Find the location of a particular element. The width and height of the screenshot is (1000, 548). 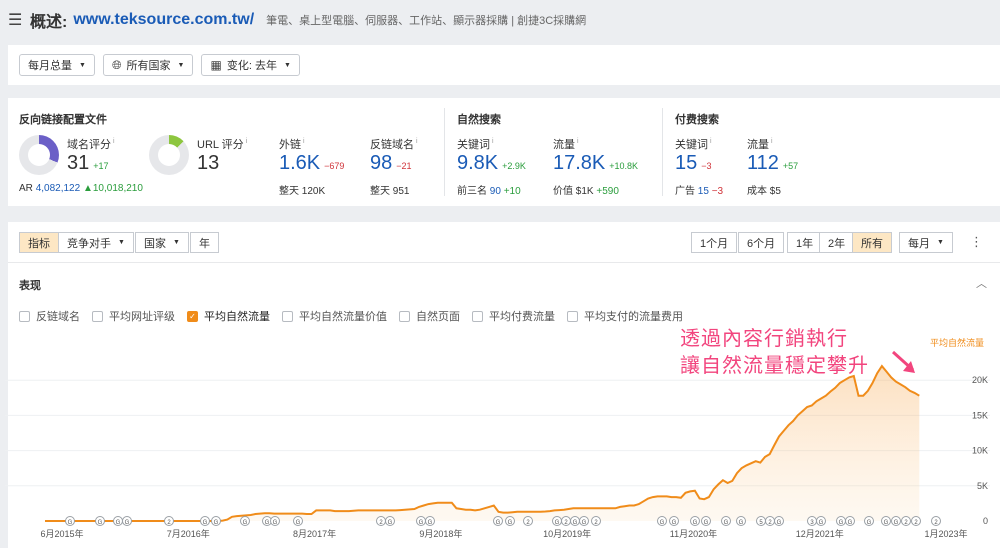

x-tick-label: 10月2019年 is located at coordinates (567, 533).